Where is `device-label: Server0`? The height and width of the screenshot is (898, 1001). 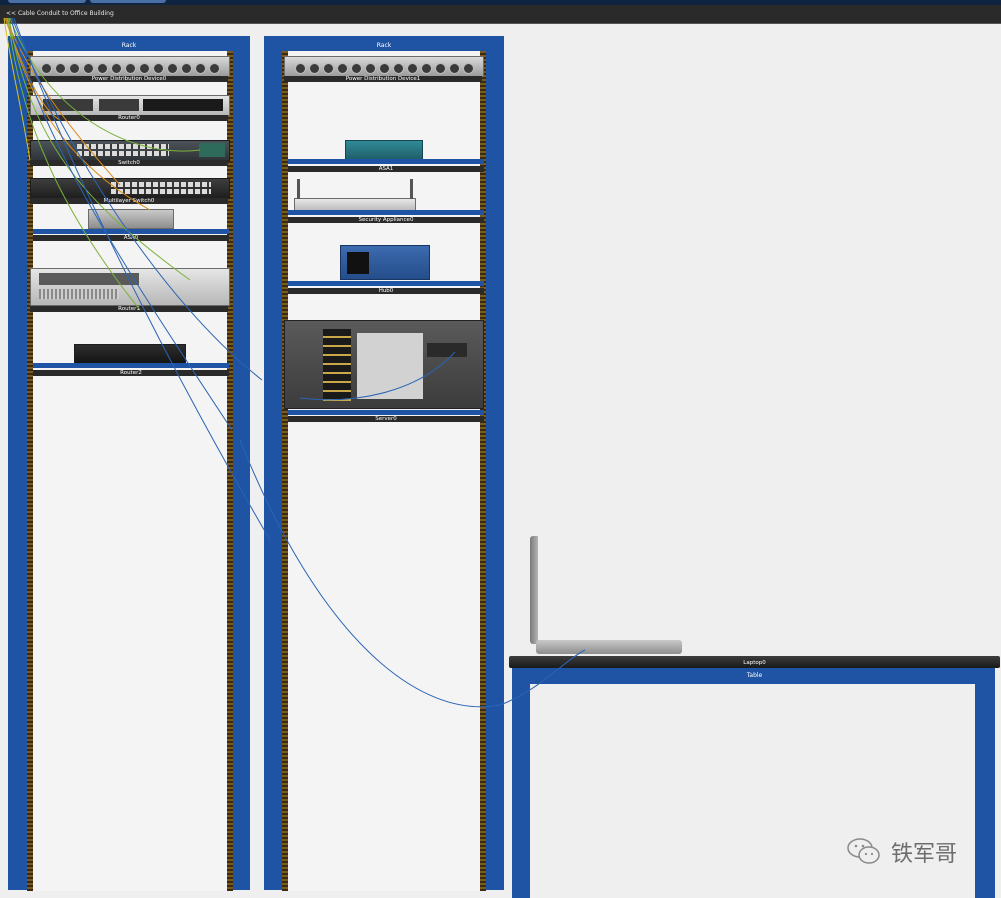
device-label: Server0 is located at coordinates (386, 419).